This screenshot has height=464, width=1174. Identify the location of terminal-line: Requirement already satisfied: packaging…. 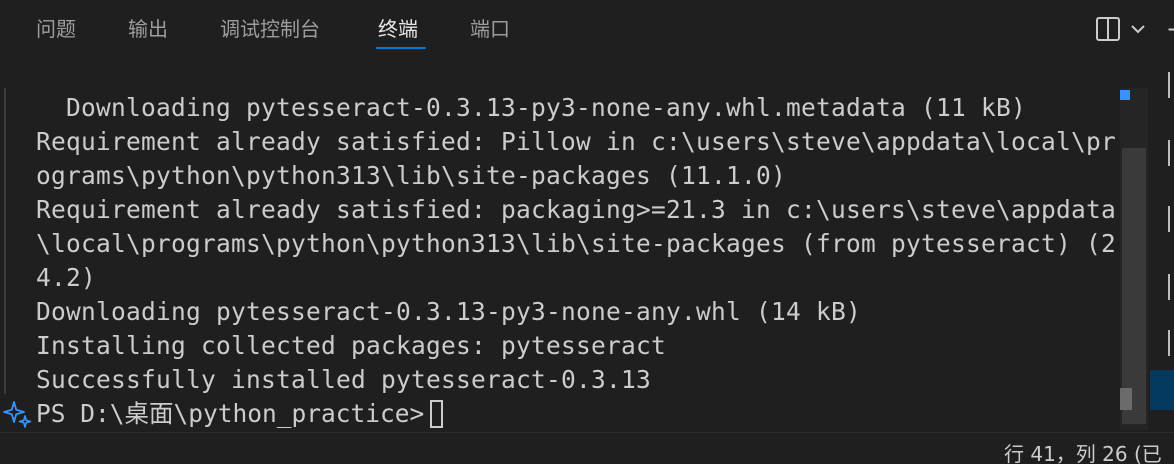
(576, 209).